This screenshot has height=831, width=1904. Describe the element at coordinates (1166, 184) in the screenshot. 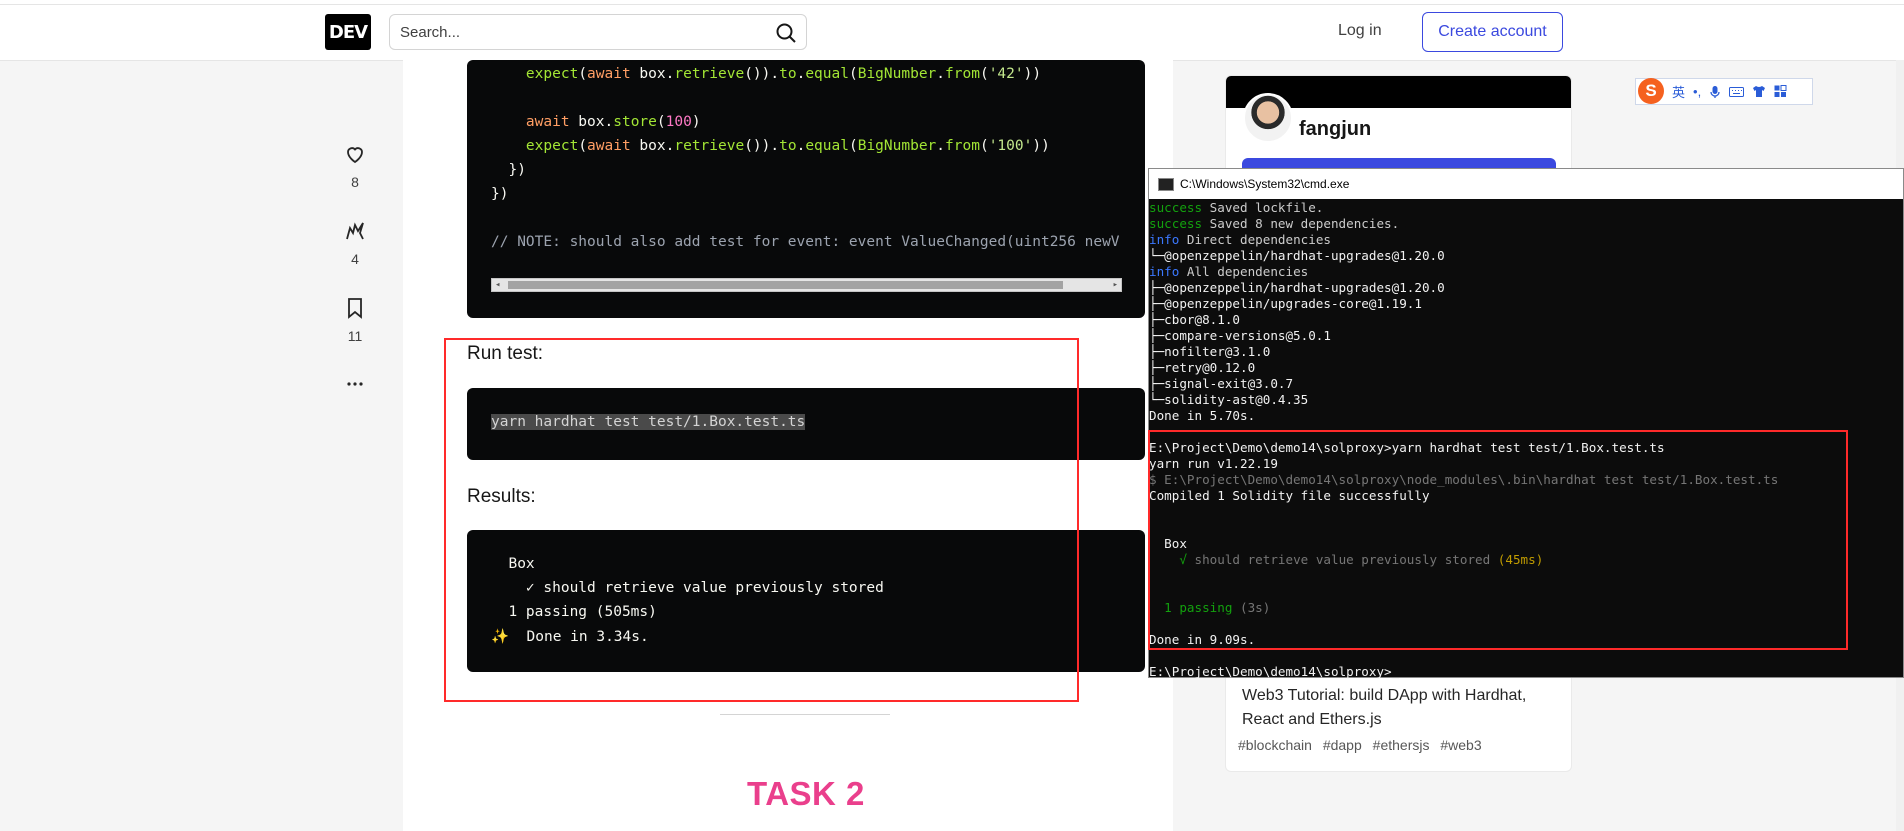

I see `cmd-icon` at that location.